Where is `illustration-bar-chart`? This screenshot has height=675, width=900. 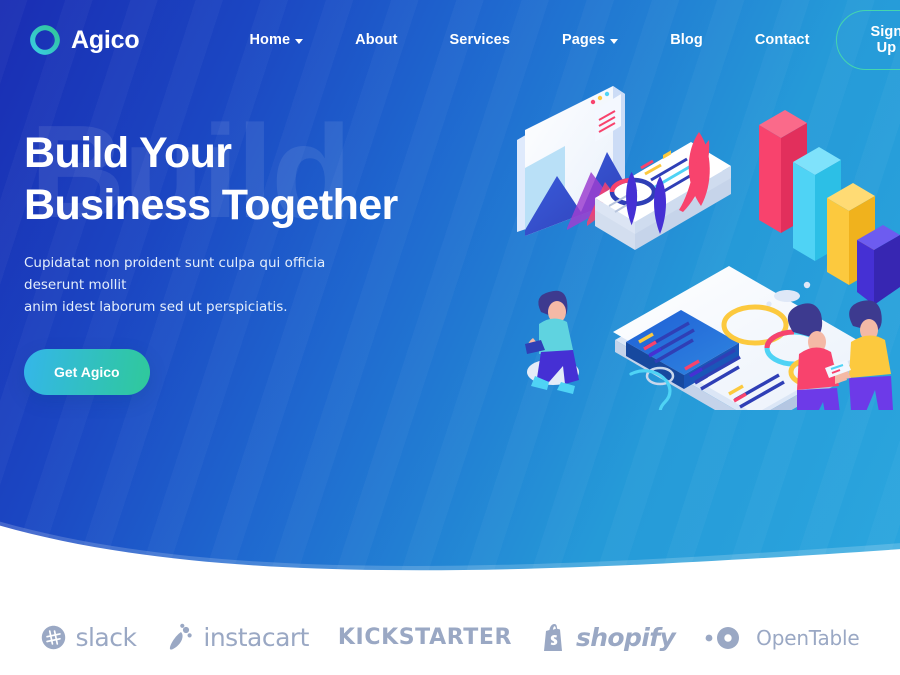
illustration-bar-chart is located at coordinates (829, 207).